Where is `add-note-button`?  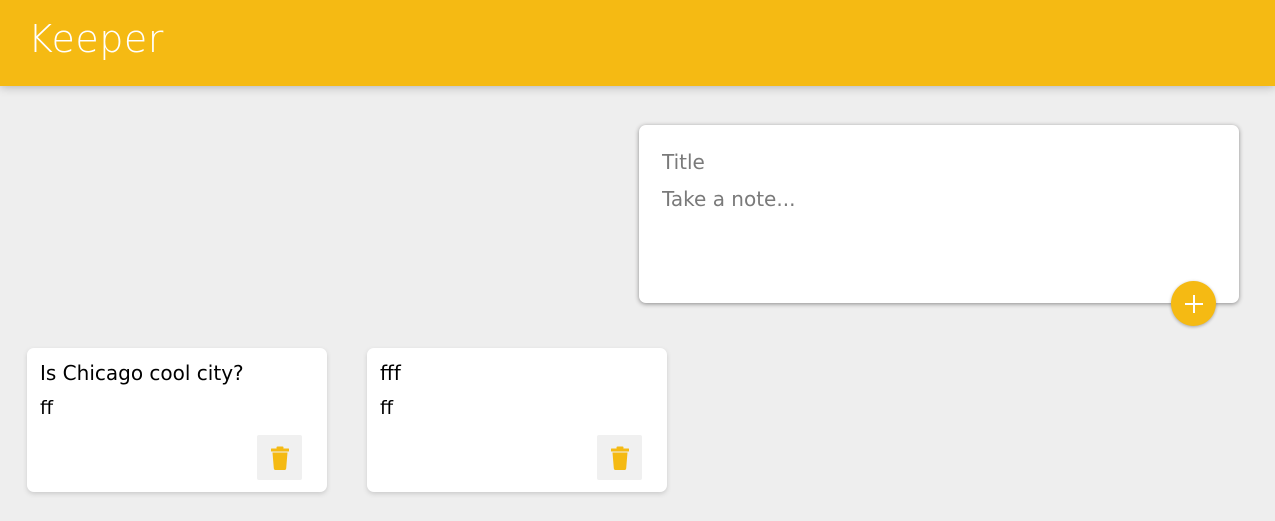
add-note-button is located at coordinates (1193, 303).